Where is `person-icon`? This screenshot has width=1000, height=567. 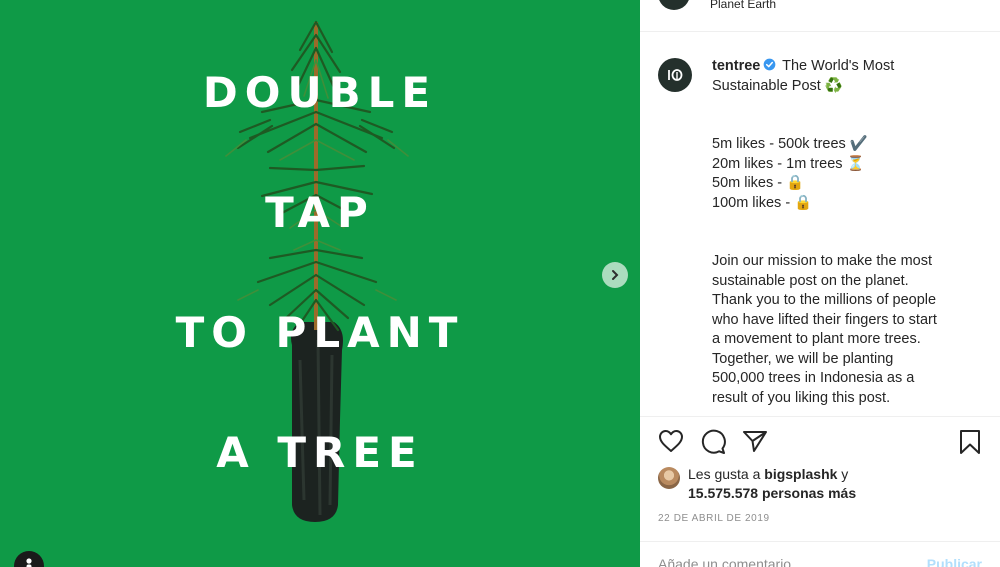
person-icon is located at coordinates (29, 562).